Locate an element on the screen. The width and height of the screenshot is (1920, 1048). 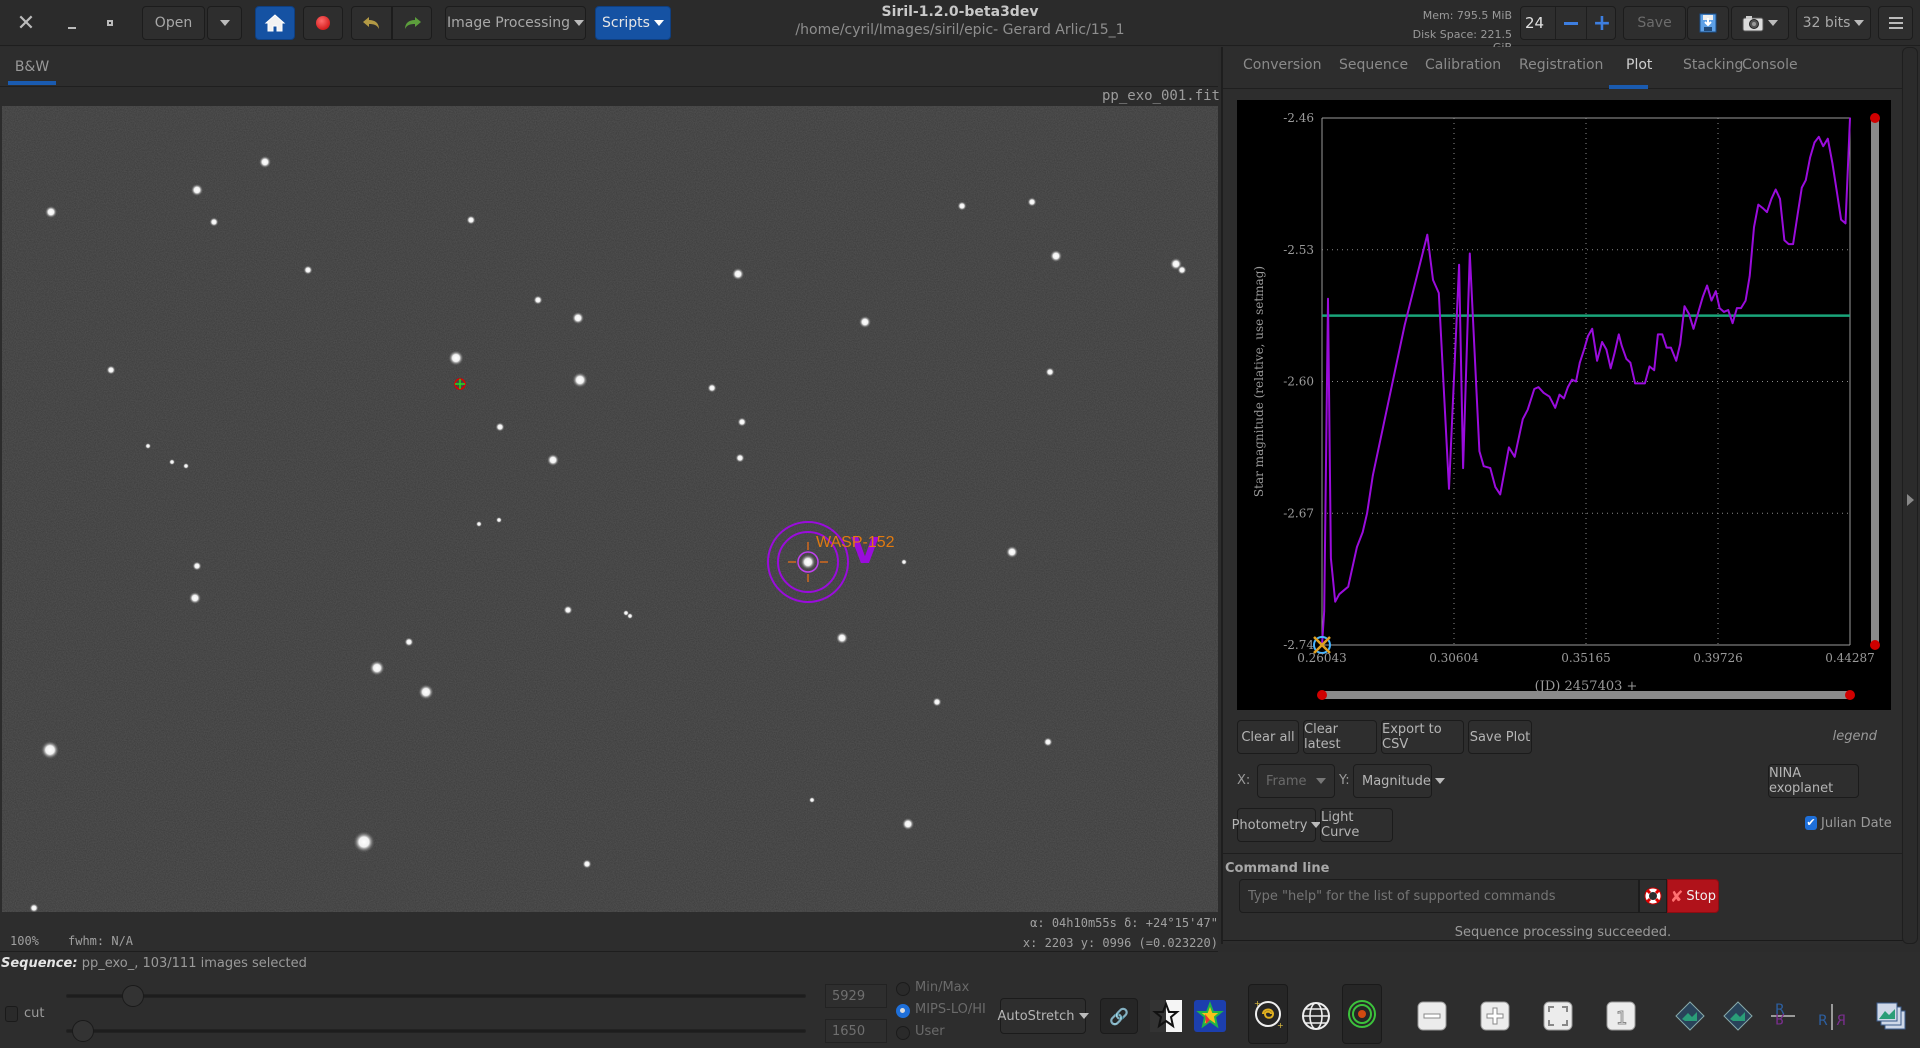
save-button-label: Save is located at coordinates (1654, 23).